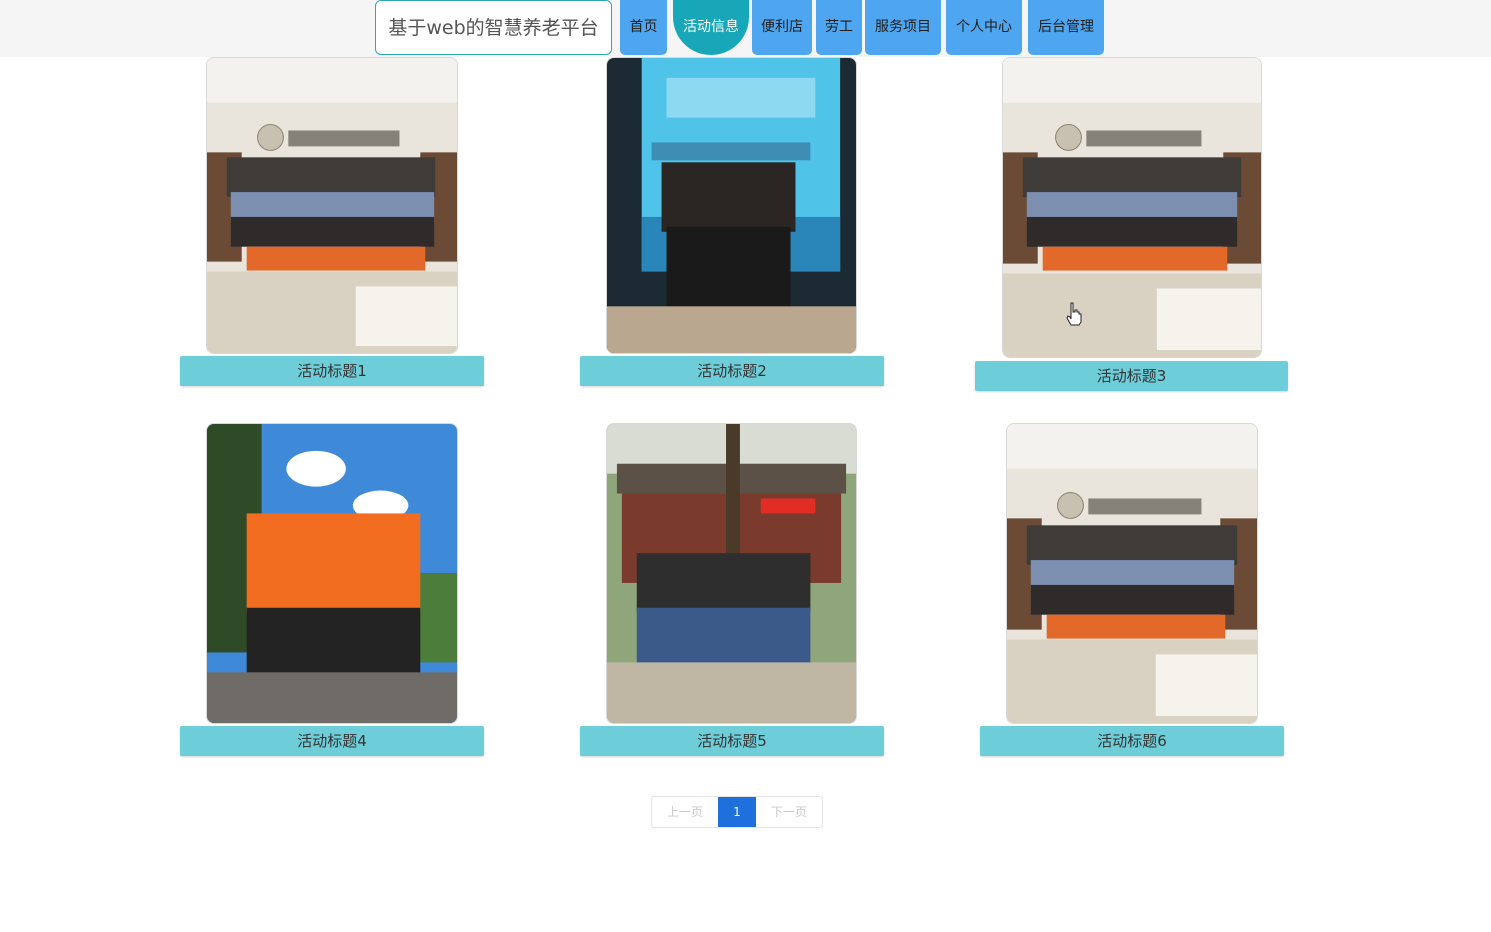  I want to click on activity-title-6: 活动标题6, so click(1132, 741).